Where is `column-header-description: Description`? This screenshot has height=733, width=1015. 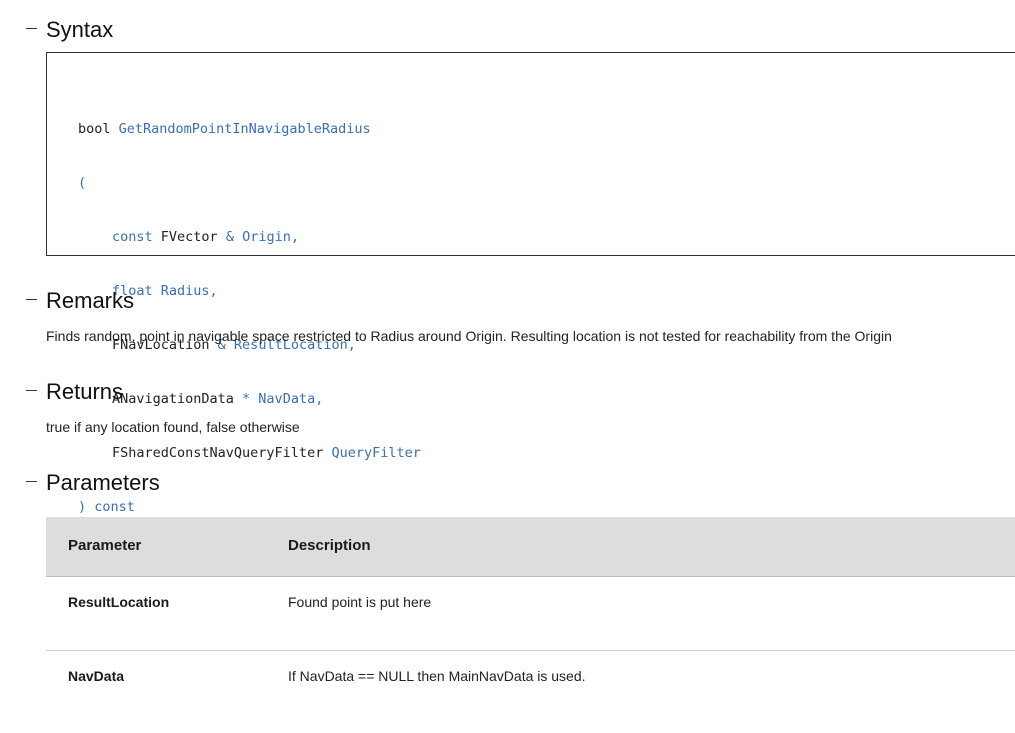
column-header-description: Description is located at coordinates (329, 545).